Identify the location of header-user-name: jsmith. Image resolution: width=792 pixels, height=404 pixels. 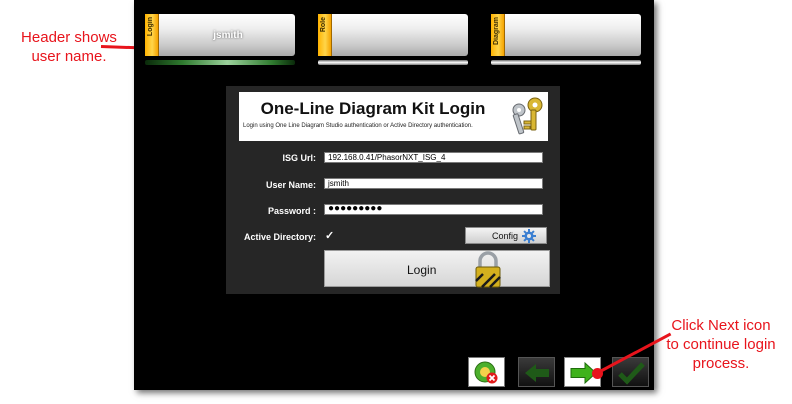
(228, 35).